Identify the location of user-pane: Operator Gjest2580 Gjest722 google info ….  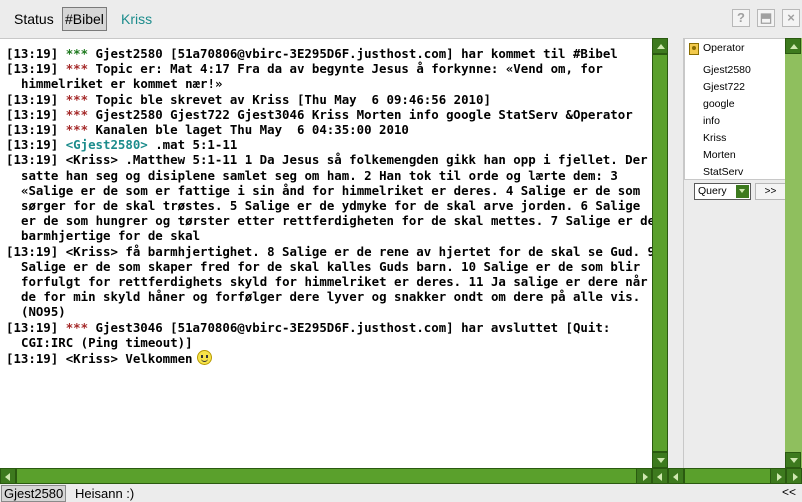
(734, 253).